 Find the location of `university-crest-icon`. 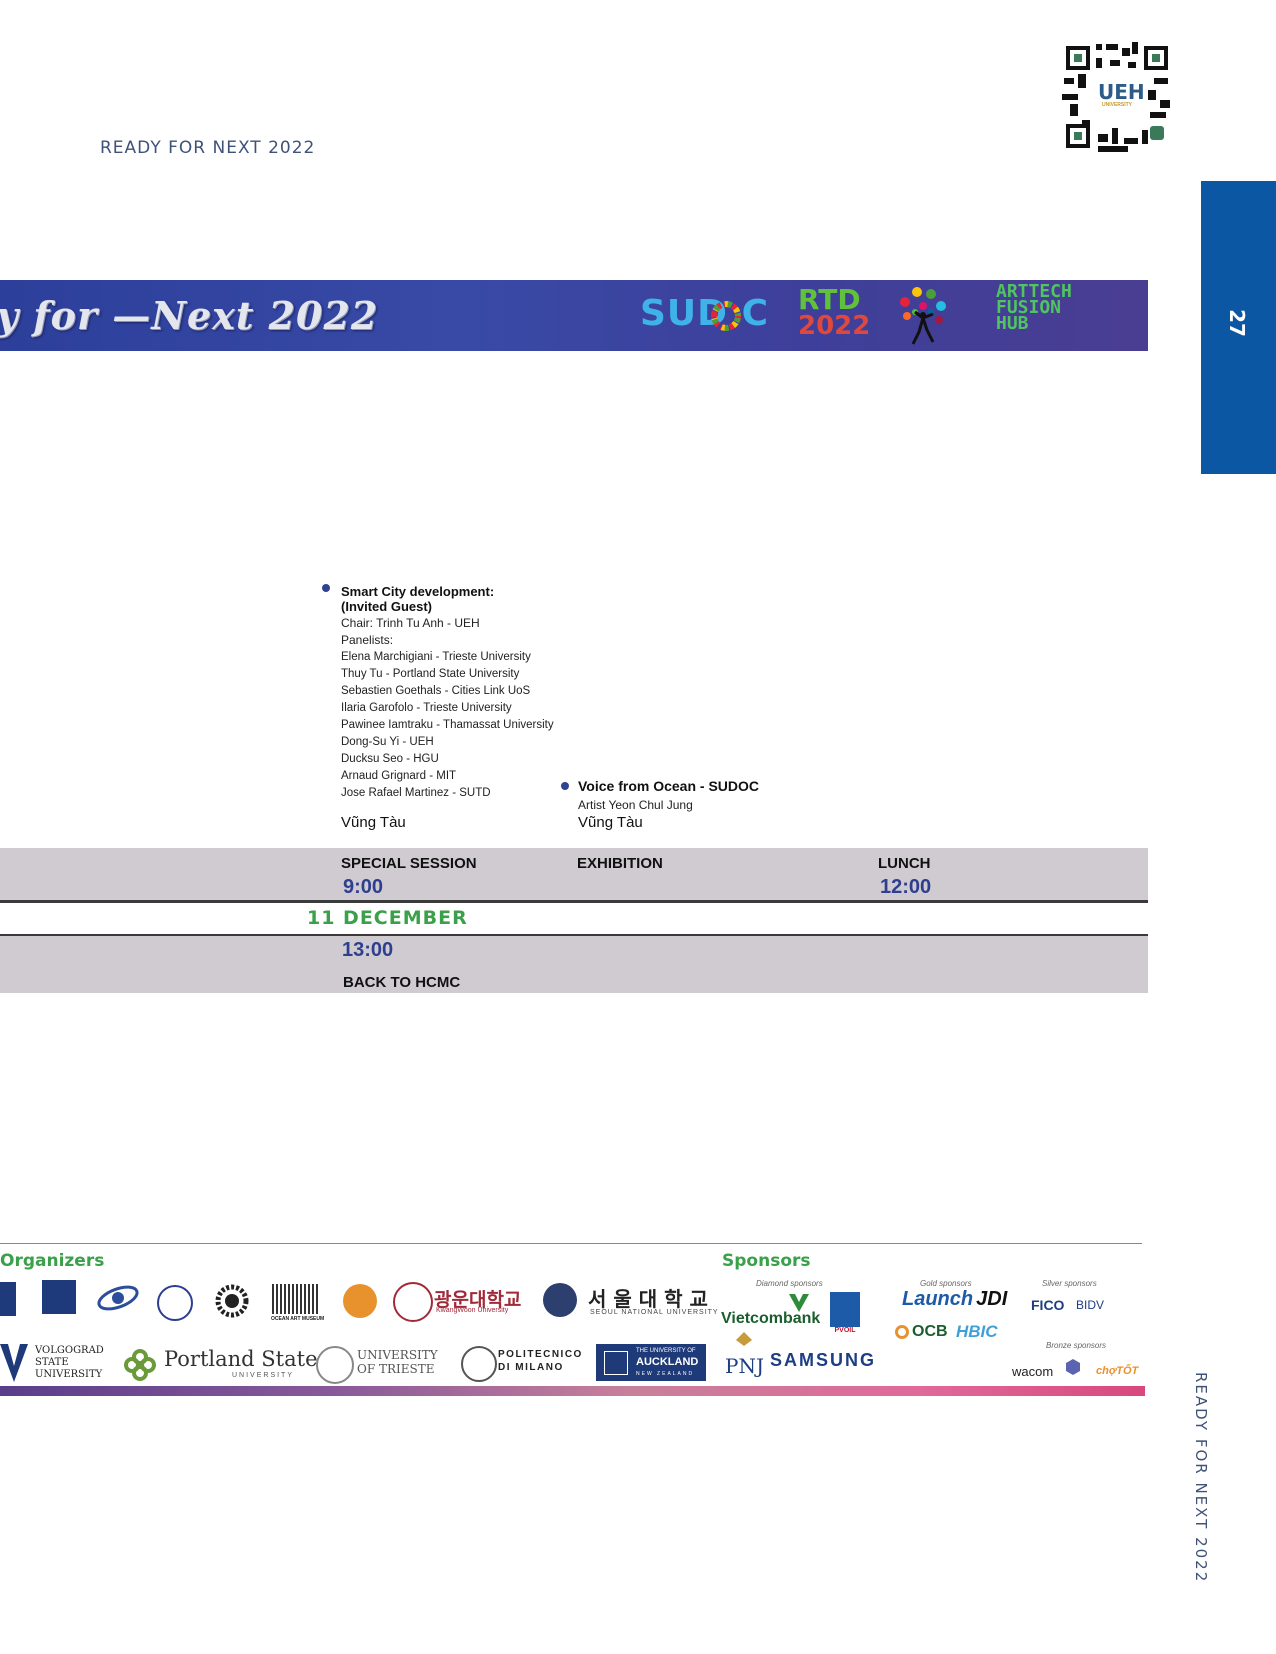

university-crest-icon is located at coordinates (59, 1297).